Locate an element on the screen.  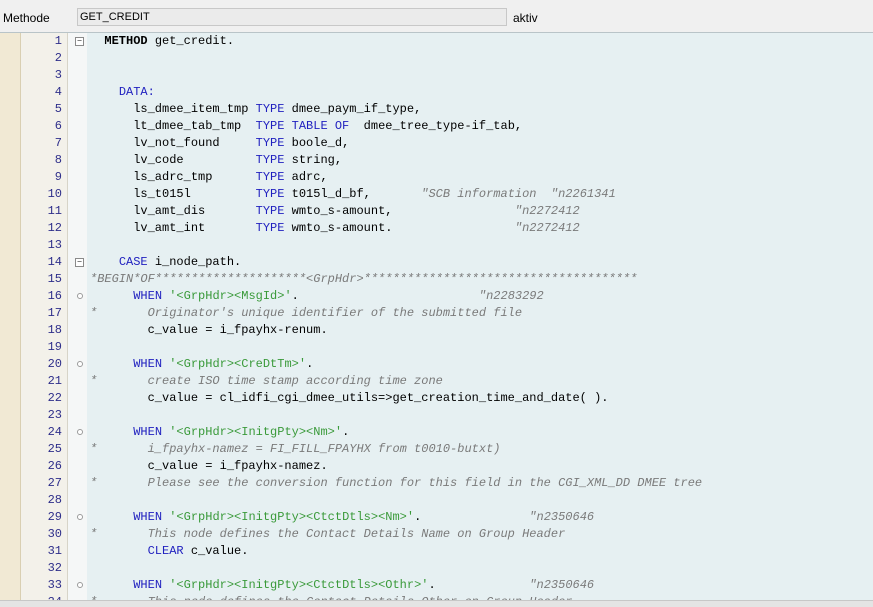
code-line: 16 WHEN '<GrpHdr><MsgId>'. "n2283292 is located at coordinates (436, 296).